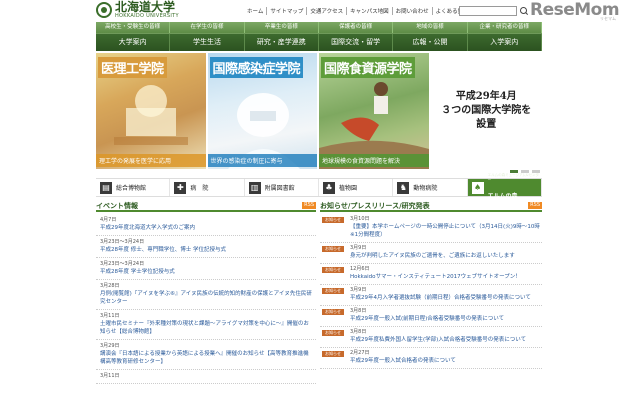 This screenshot has height=400, width=640. I want to click on utility-links: ホーム サイトマップ 交通アクセス キャンパス地図 お問い合わせ よくある質問, so click(358, 11).